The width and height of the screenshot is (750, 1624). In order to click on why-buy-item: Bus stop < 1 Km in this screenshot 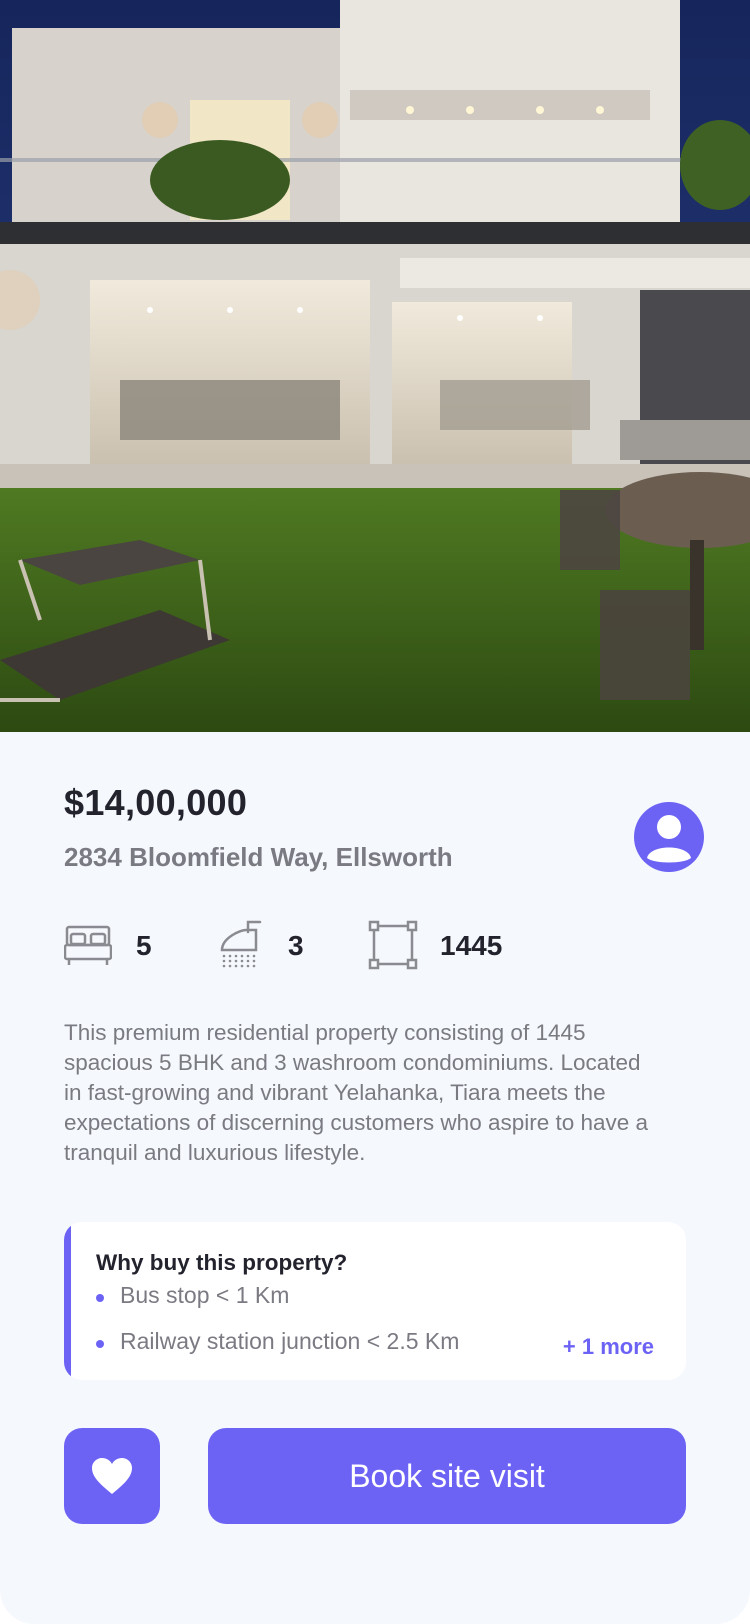, I will do `click(205, 1295)`.